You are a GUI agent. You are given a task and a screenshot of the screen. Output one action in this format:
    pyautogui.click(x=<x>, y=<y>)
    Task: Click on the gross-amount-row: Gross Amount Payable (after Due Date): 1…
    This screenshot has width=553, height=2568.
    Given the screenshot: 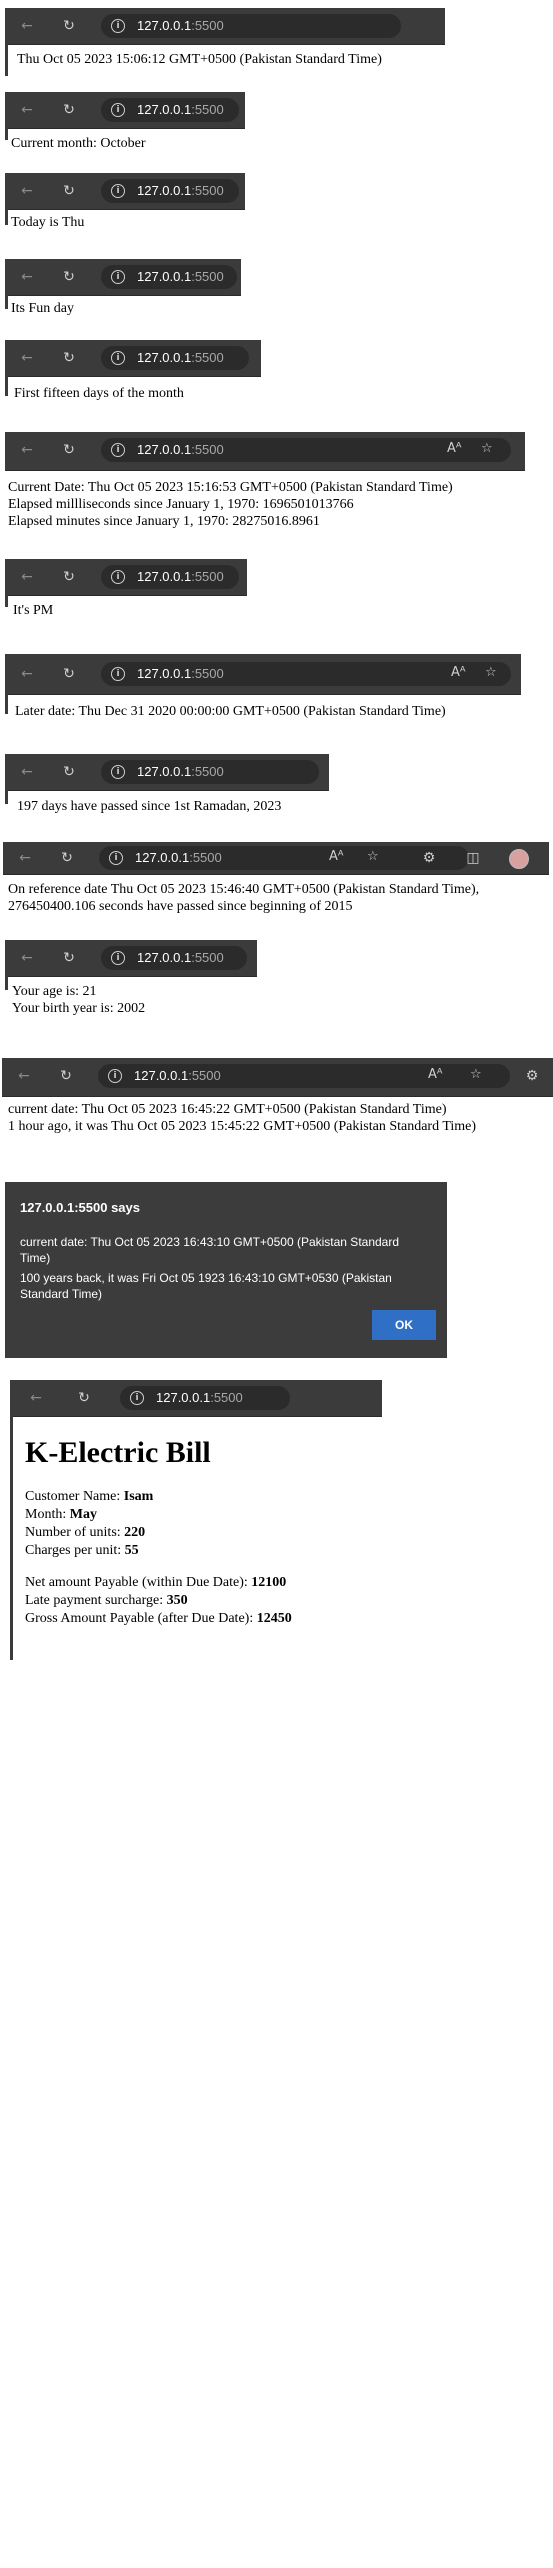 What is the action you would take?
    pyautogui.click(x=158, y=1619)
    